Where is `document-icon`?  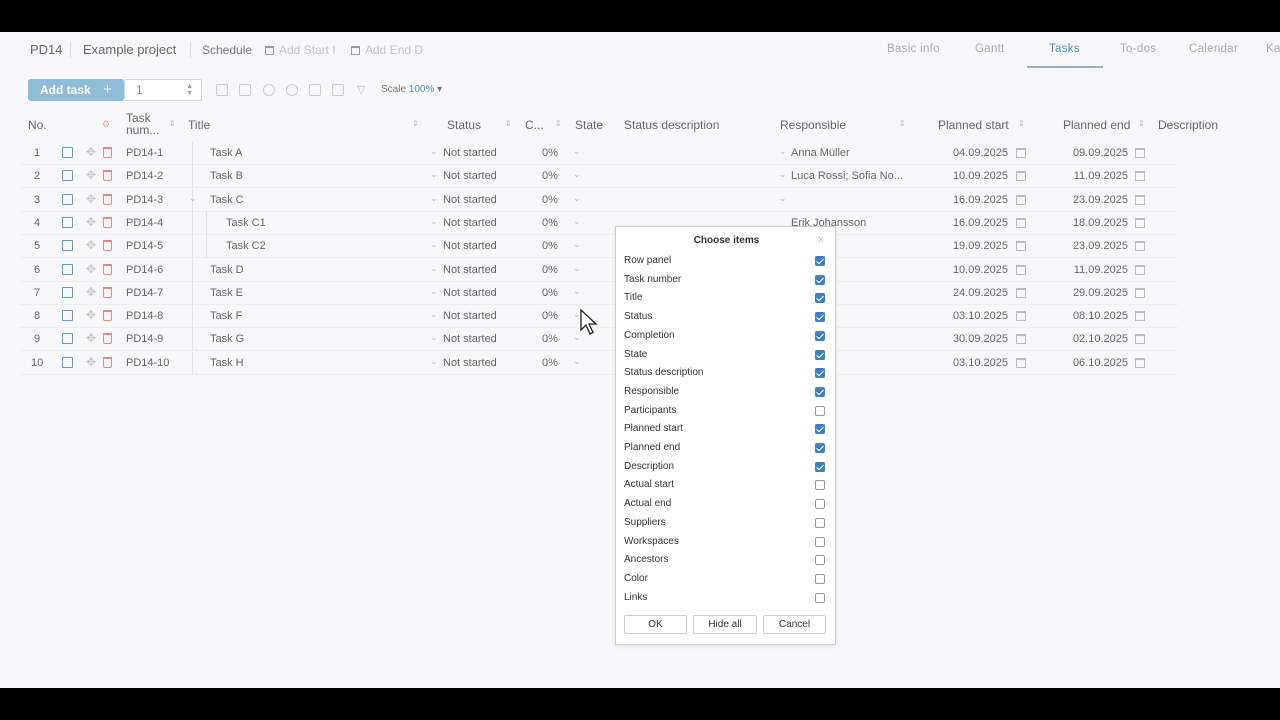
document-icon is located at coordinates (315, 90).